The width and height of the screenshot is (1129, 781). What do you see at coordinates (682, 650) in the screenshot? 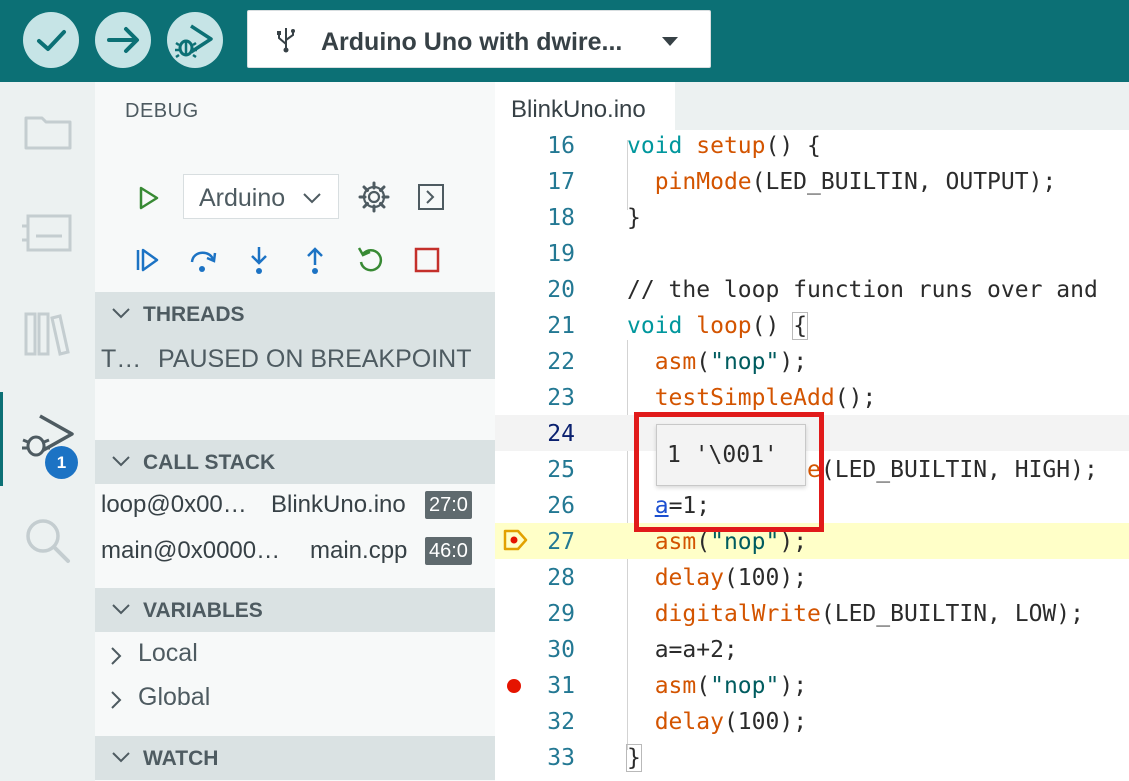
I see `code-text: a=a+2;` at bounding box center [682, 650].